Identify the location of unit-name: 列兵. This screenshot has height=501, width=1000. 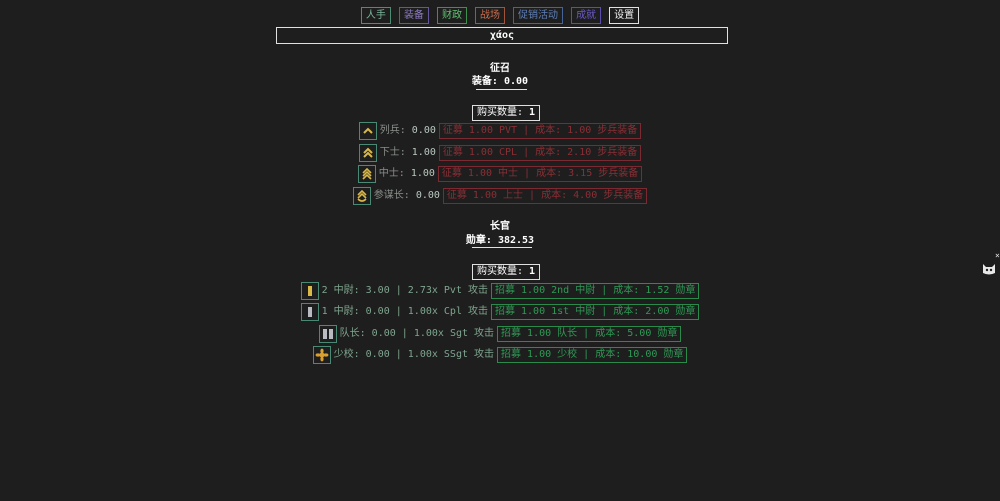
(389, 130).